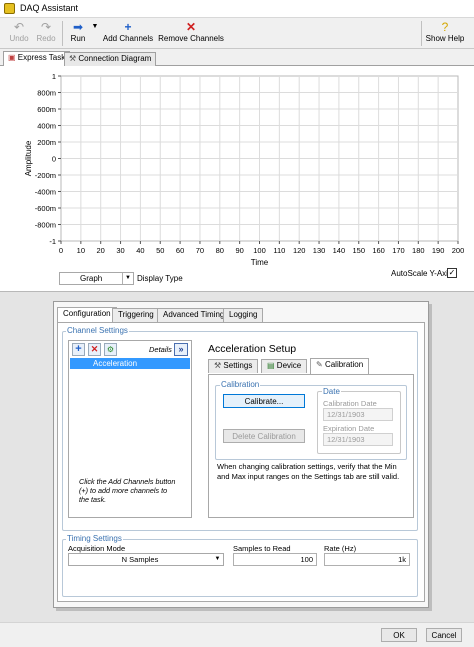 This screenshot has width=474, height=647. Describe the element at coordinates (237, 634) in the screenshot. I see `dialog-button-bar: OK Cancel` at that location.